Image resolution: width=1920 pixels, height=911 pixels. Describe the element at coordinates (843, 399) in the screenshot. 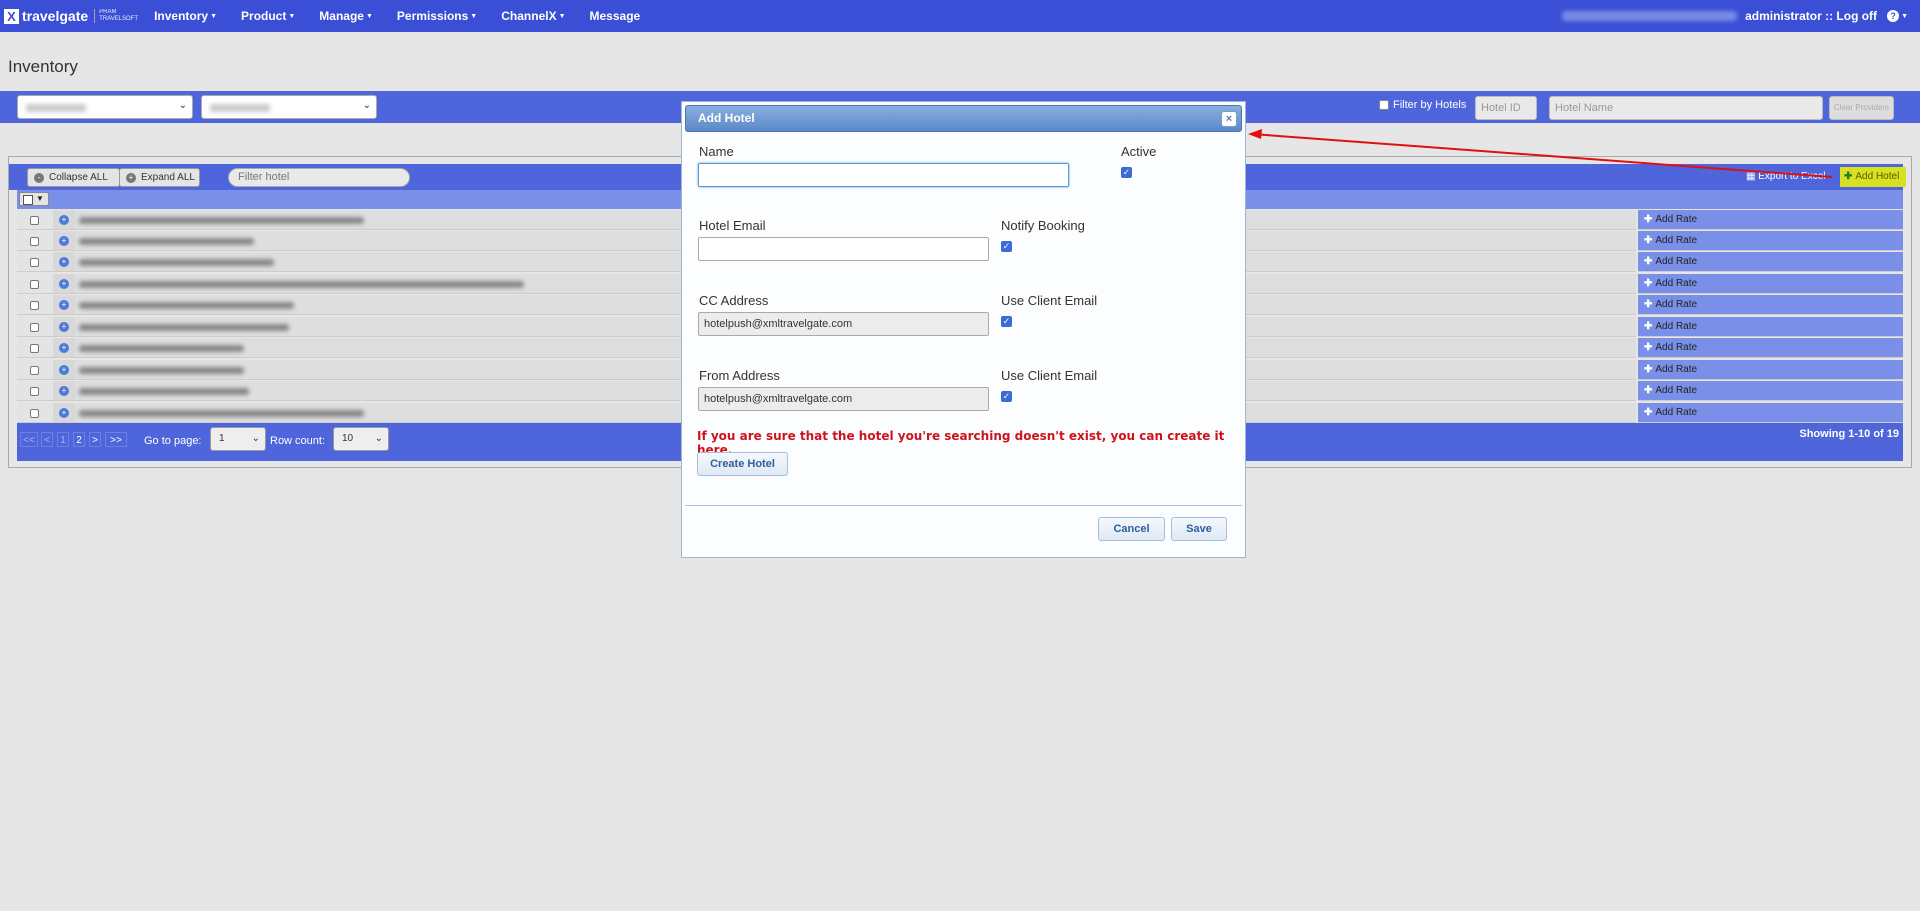

I see `from-address-input: hotelpush@xmltravelgate.com` at that location.